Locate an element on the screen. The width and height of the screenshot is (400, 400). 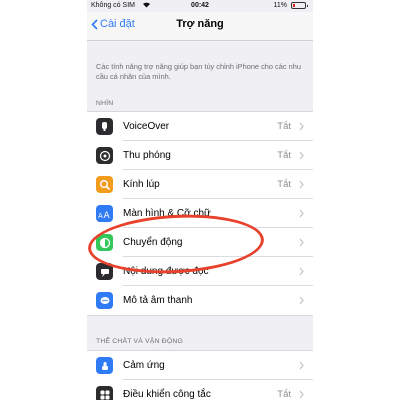
switch-control-icon is located at coordinates (104, 393).